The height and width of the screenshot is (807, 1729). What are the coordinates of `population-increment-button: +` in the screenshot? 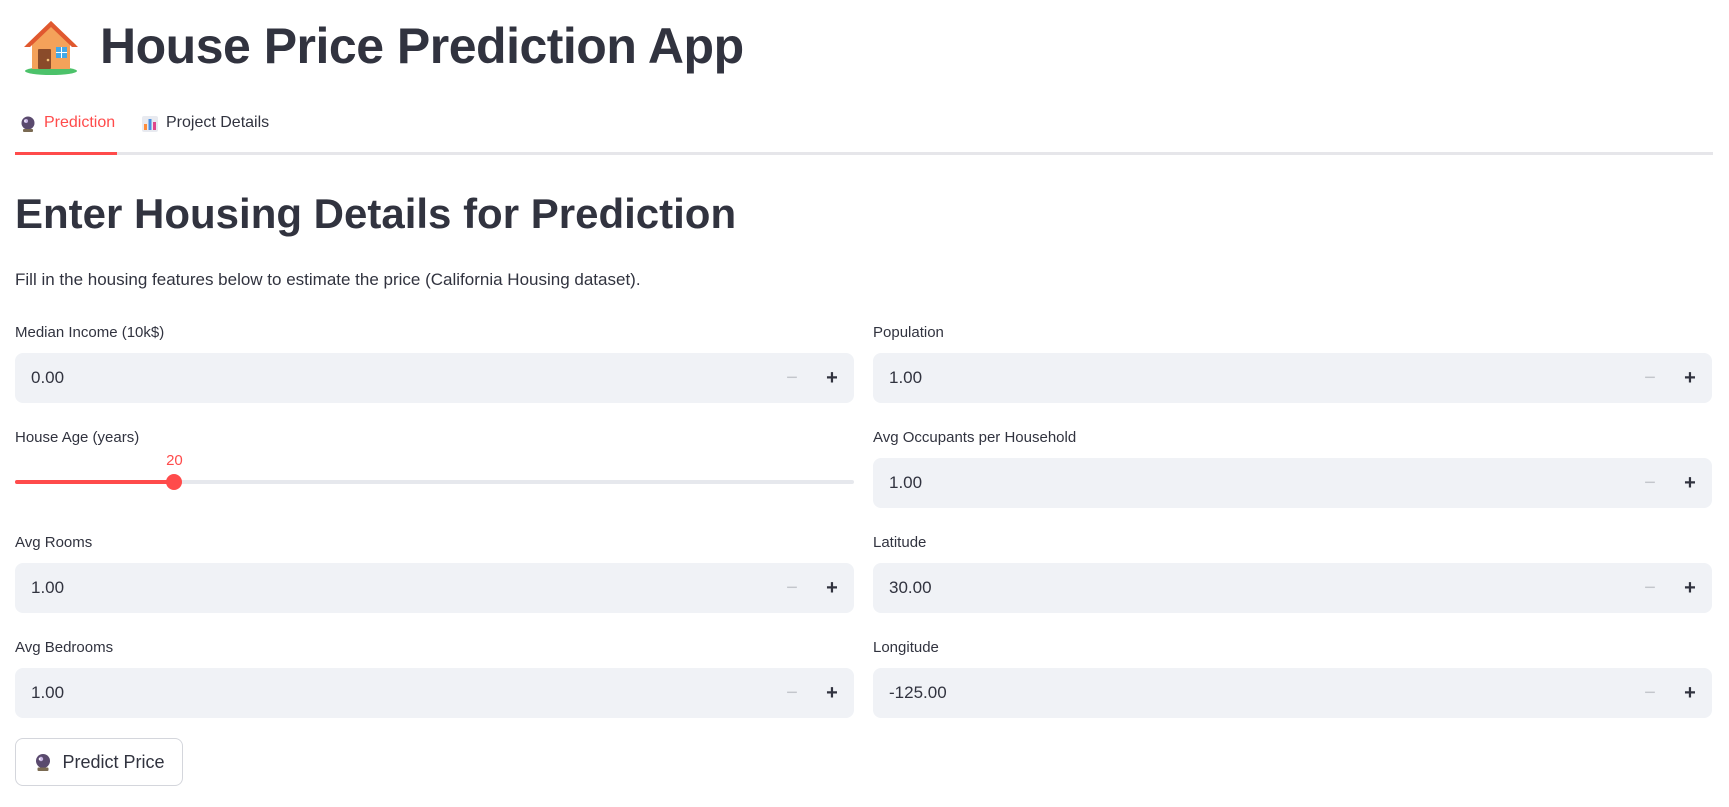 It's located at (1690, 378).